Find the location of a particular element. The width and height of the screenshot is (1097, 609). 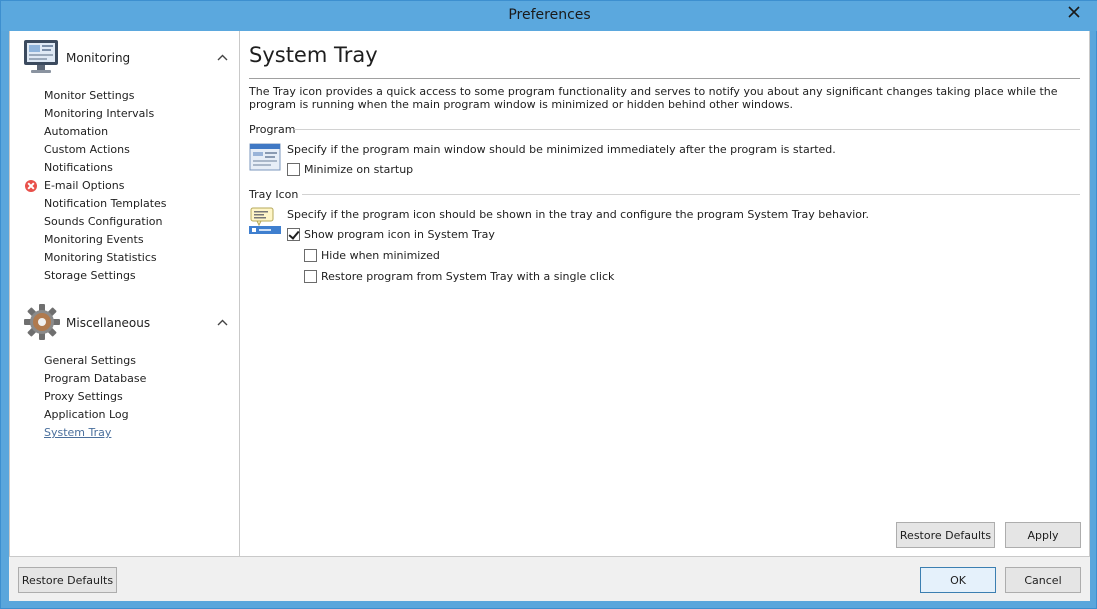

sidebar-item-system-tray: System Tray is located at coordinates (125, 433).